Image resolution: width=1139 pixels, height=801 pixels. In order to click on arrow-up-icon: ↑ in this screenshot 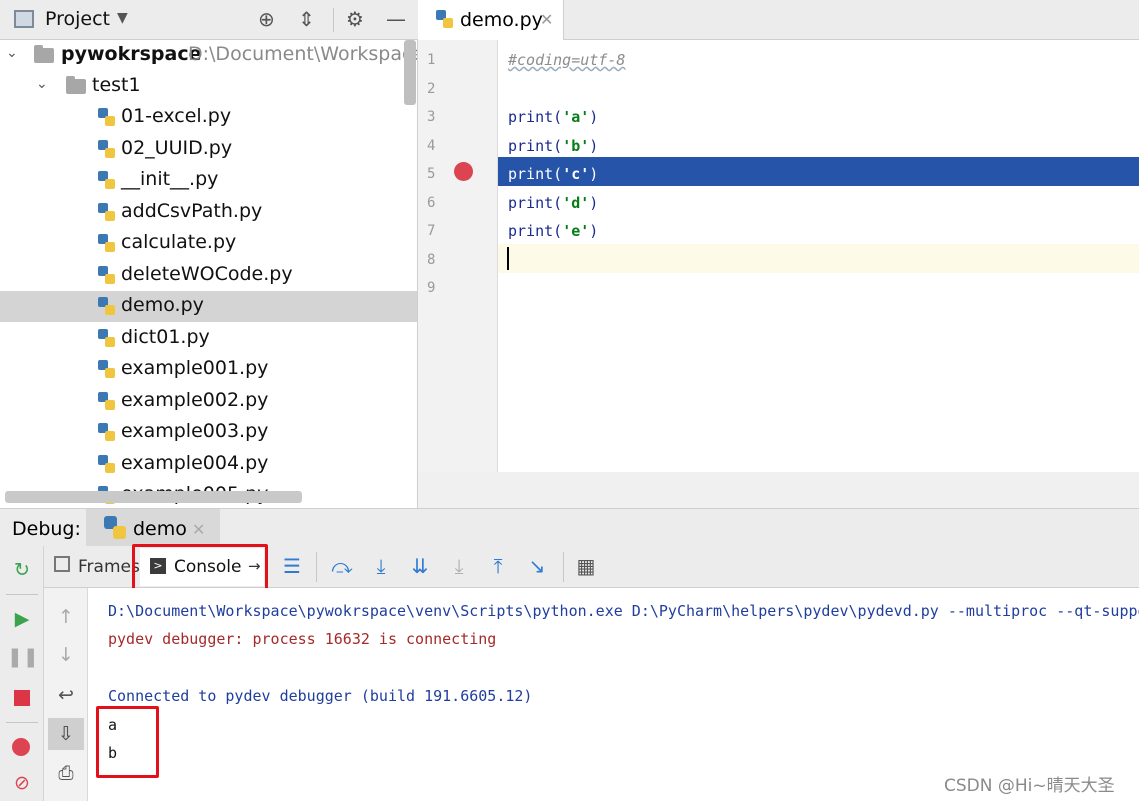, I will do `click(66, 617)`.